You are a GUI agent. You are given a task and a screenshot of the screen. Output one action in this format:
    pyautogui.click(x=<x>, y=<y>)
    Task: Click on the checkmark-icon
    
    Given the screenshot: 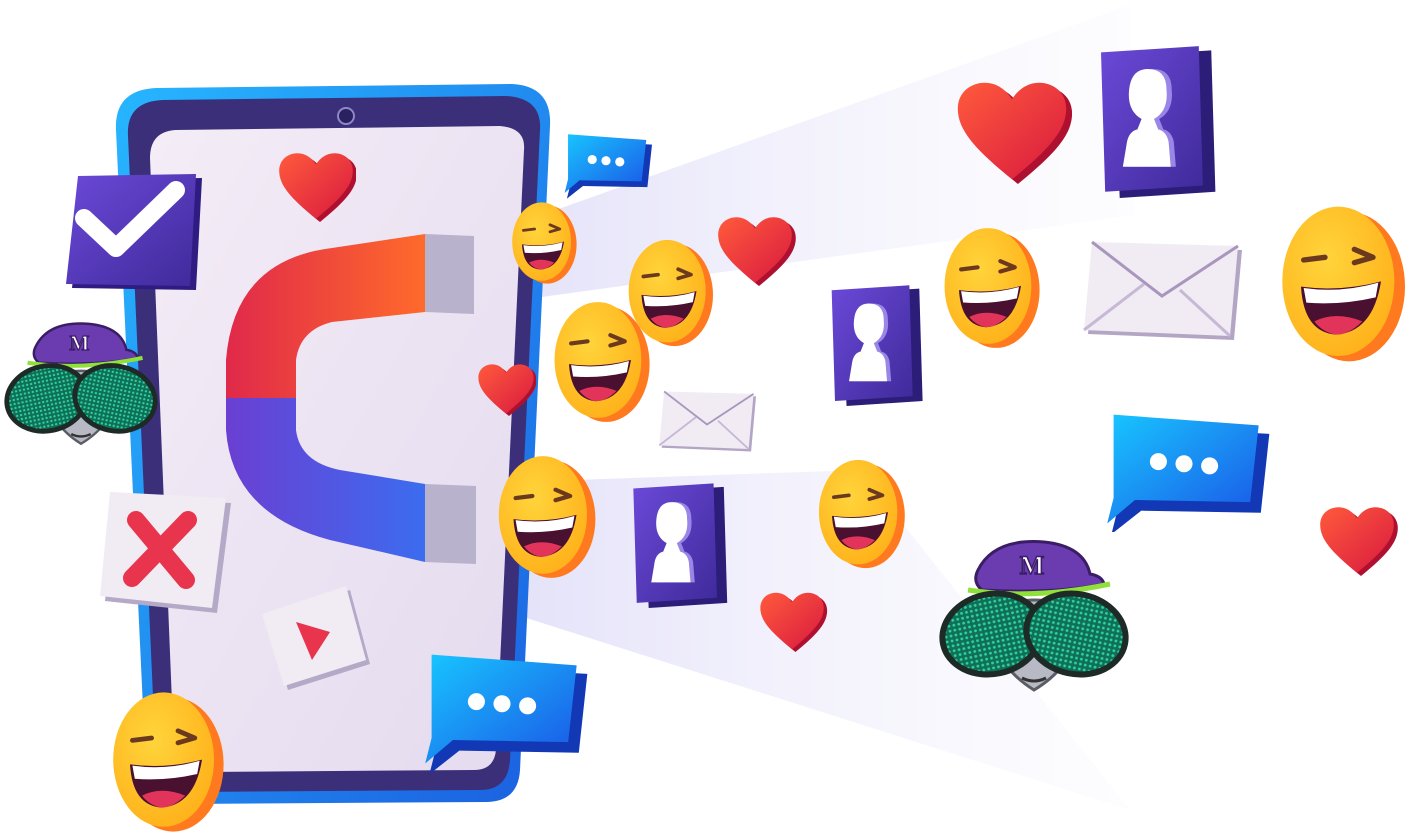 What is the action you would take?
    pyautogui.click(x=134, y=232)
    